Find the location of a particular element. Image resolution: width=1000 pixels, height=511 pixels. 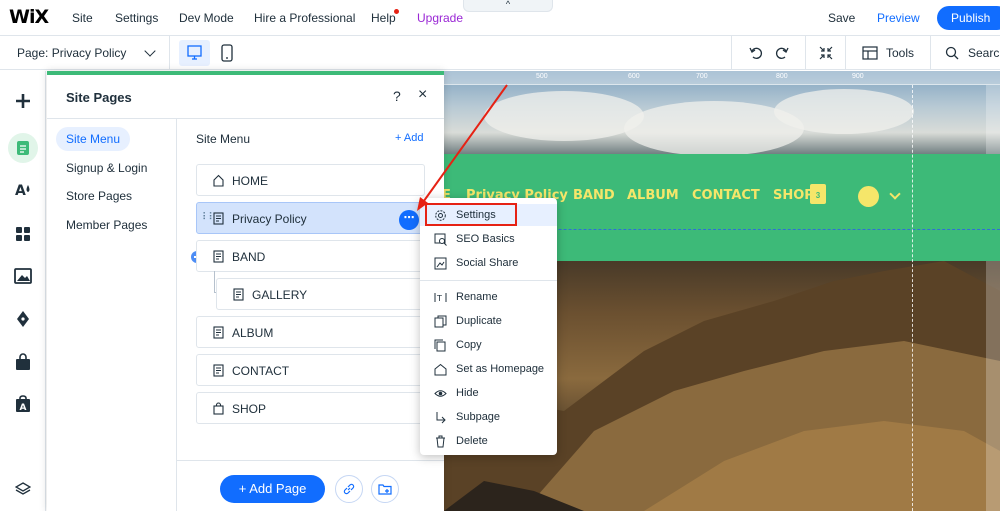

mobile-view-button is located at coordinates (227, 54).